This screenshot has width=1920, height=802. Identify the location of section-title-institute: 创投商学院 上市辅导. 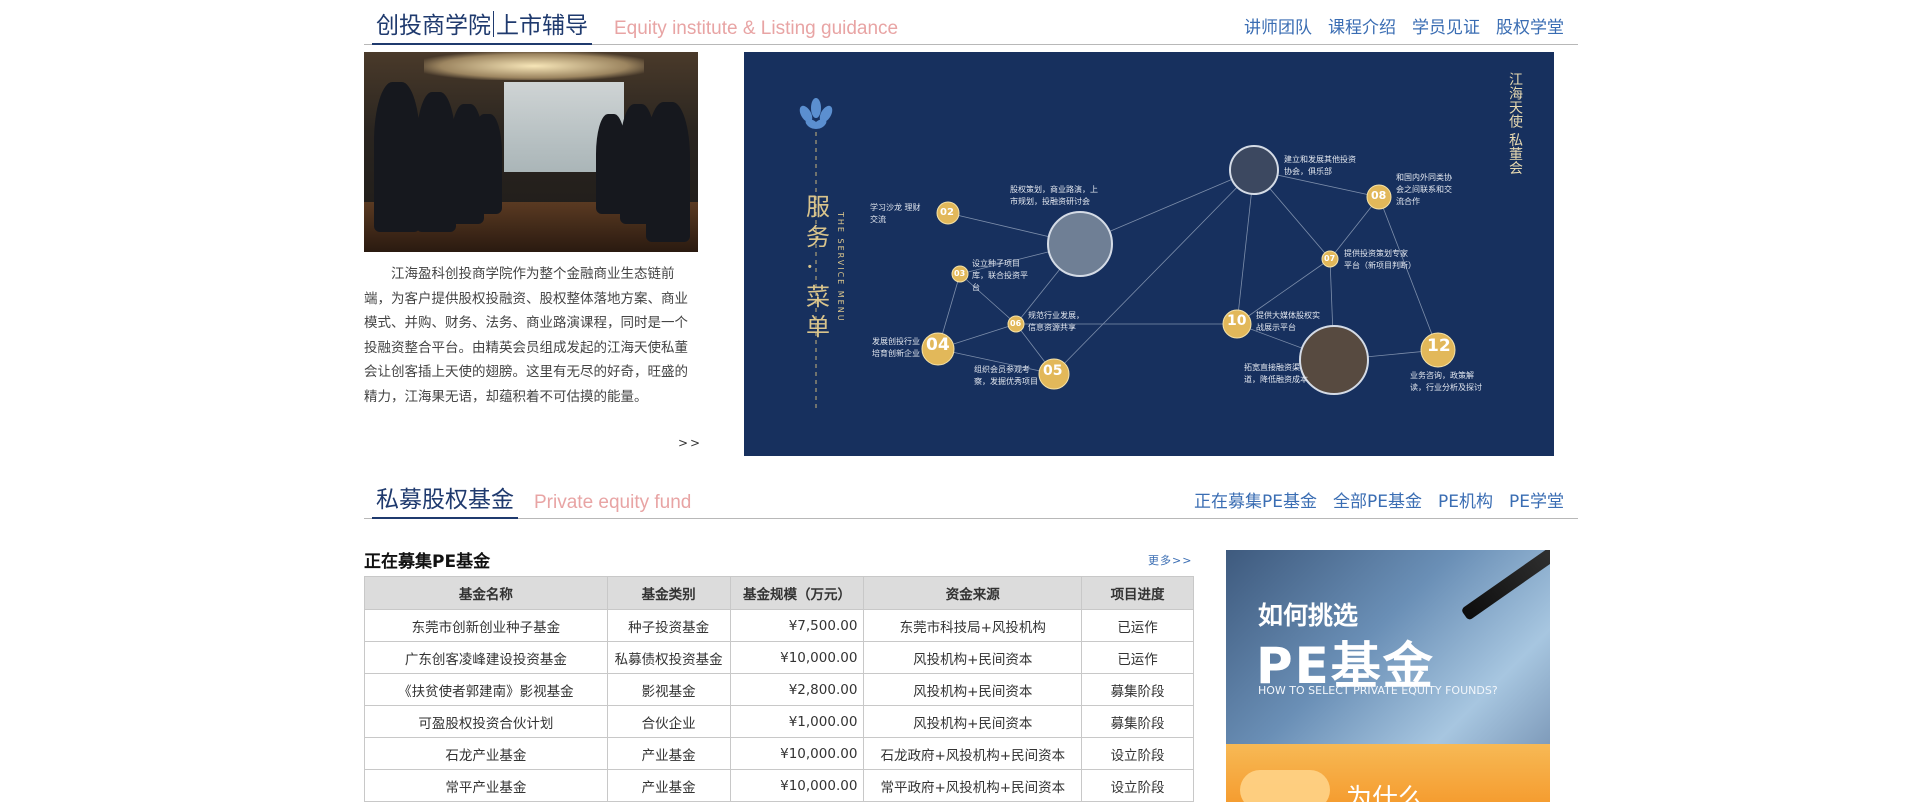
(482, 28).